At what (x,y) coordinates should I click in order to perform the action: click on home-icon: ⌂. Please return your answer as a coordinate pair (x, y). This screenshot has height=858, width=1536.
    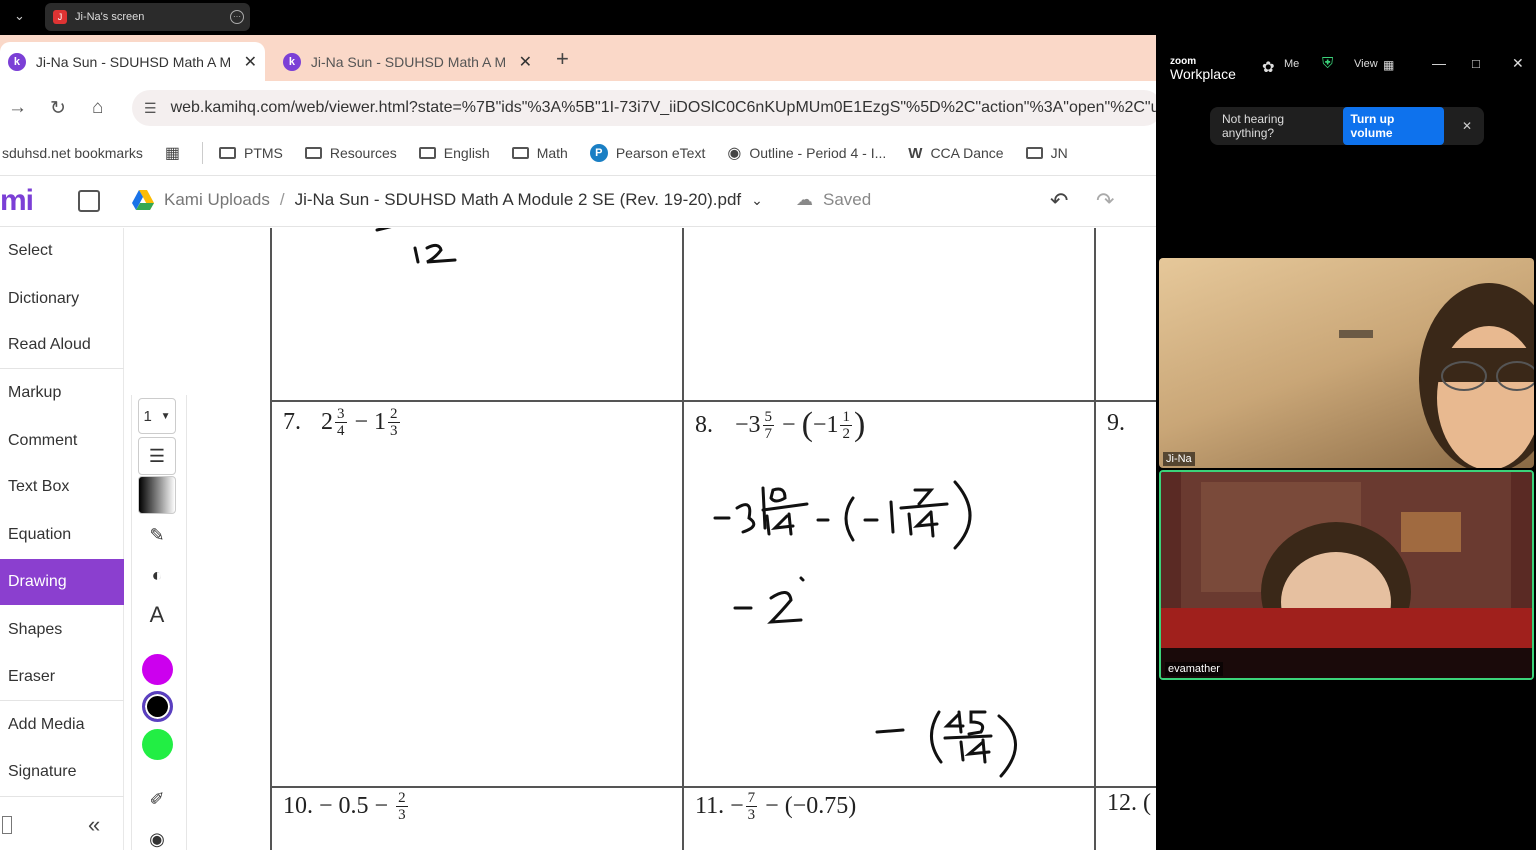
    Looking at the image, I should click on (97, 108).